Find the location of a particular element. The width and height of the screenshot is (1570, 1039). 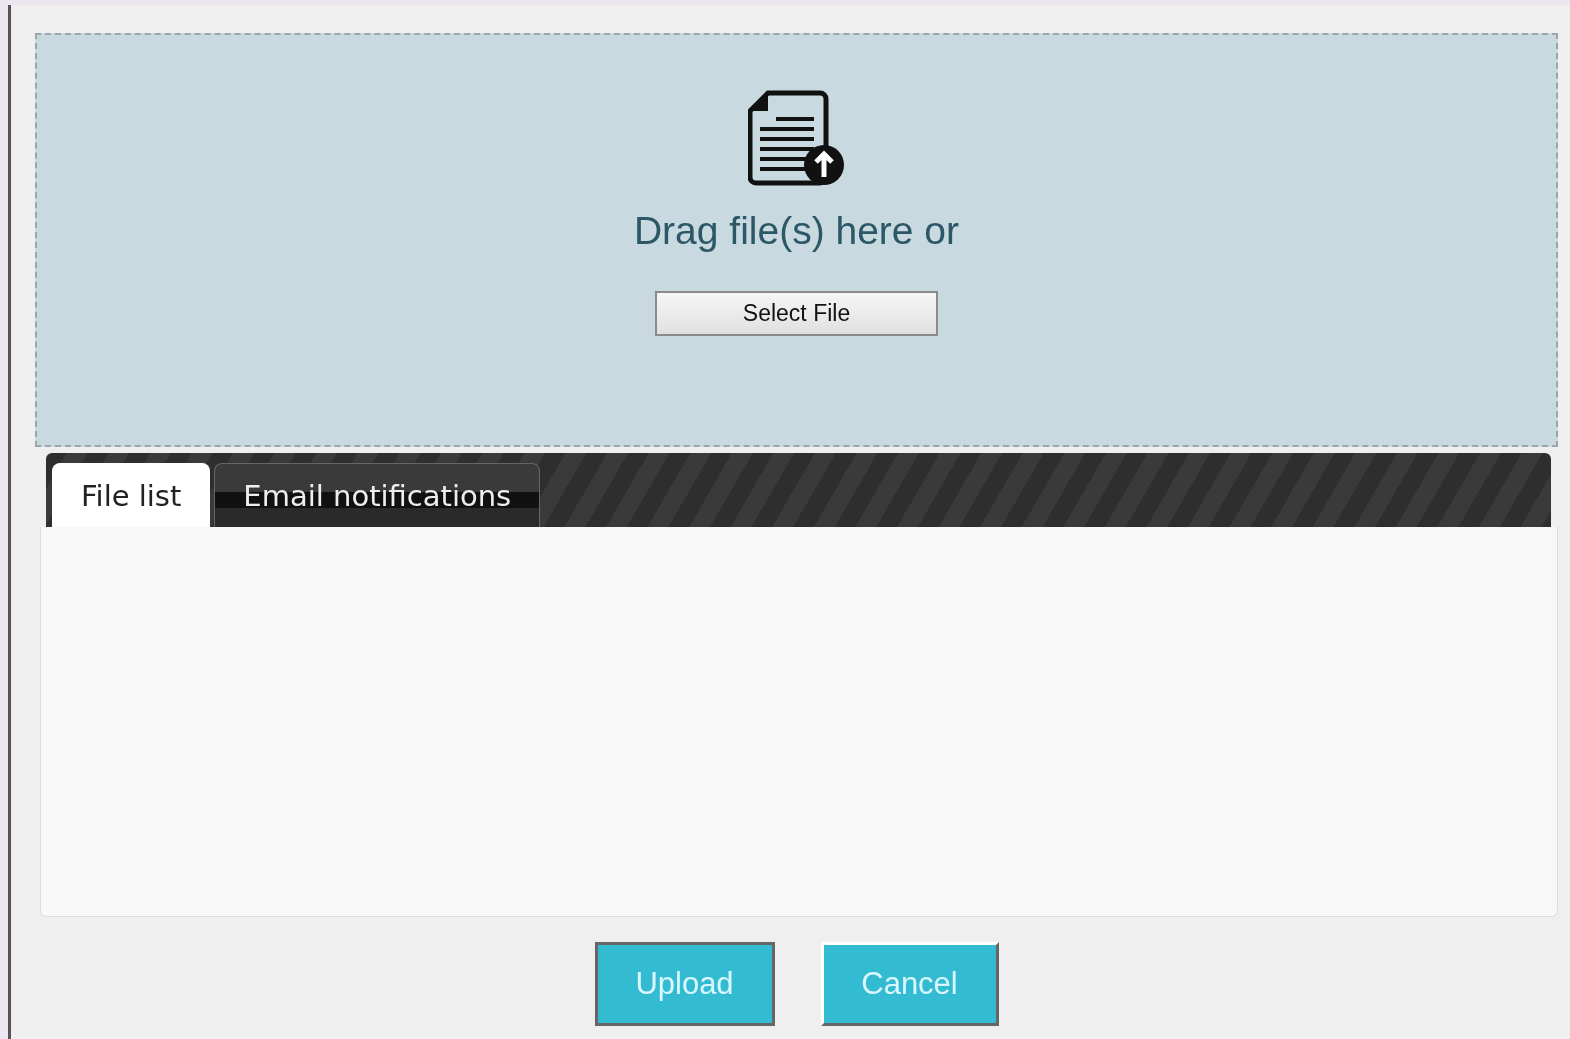

drop-prompt: Drag file(s) here or is located at coordinates (796, 231).